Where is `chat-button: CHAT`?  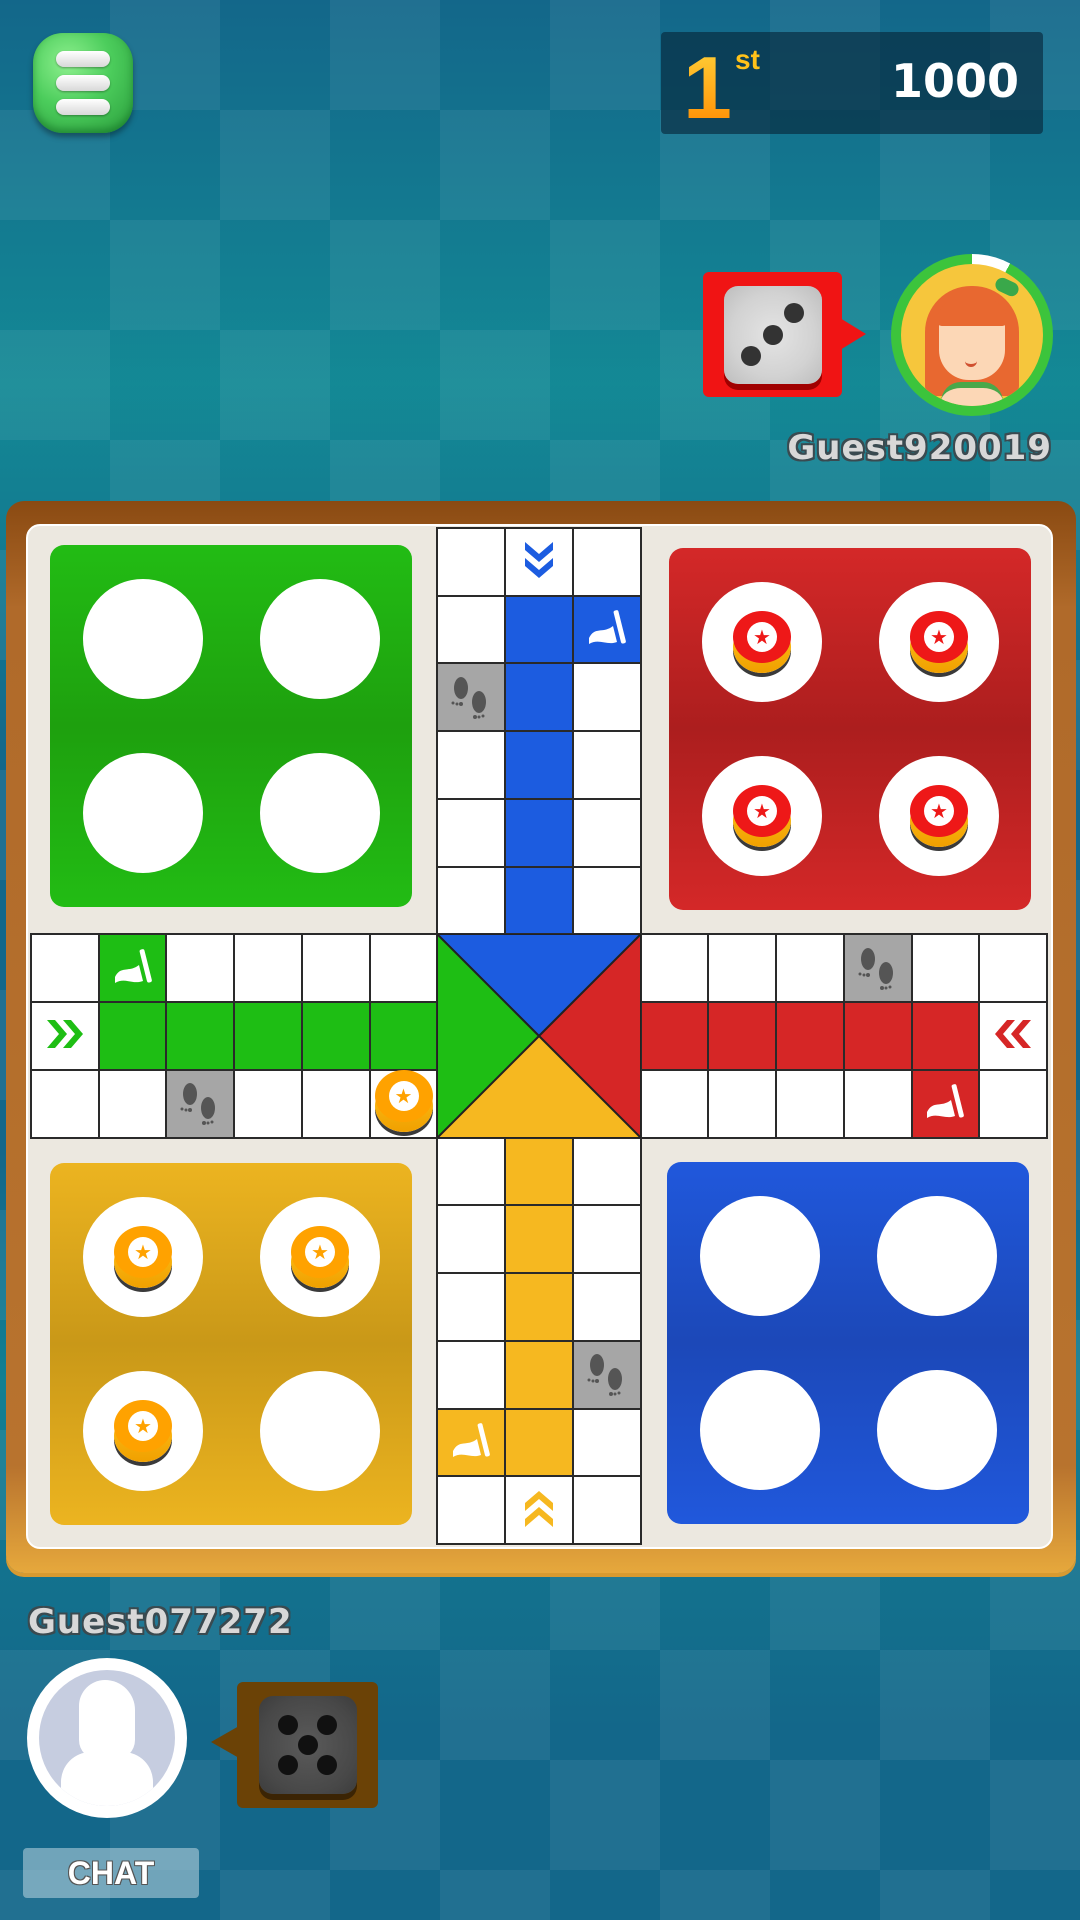
chat-button: CHAT is located at coordinates (111, 1873).